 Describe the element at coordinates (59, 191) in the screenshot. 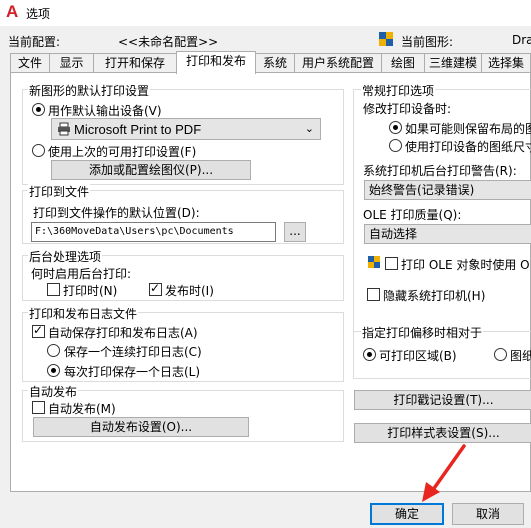

I see `plot-to-file-title: 打印到文件` at that location.